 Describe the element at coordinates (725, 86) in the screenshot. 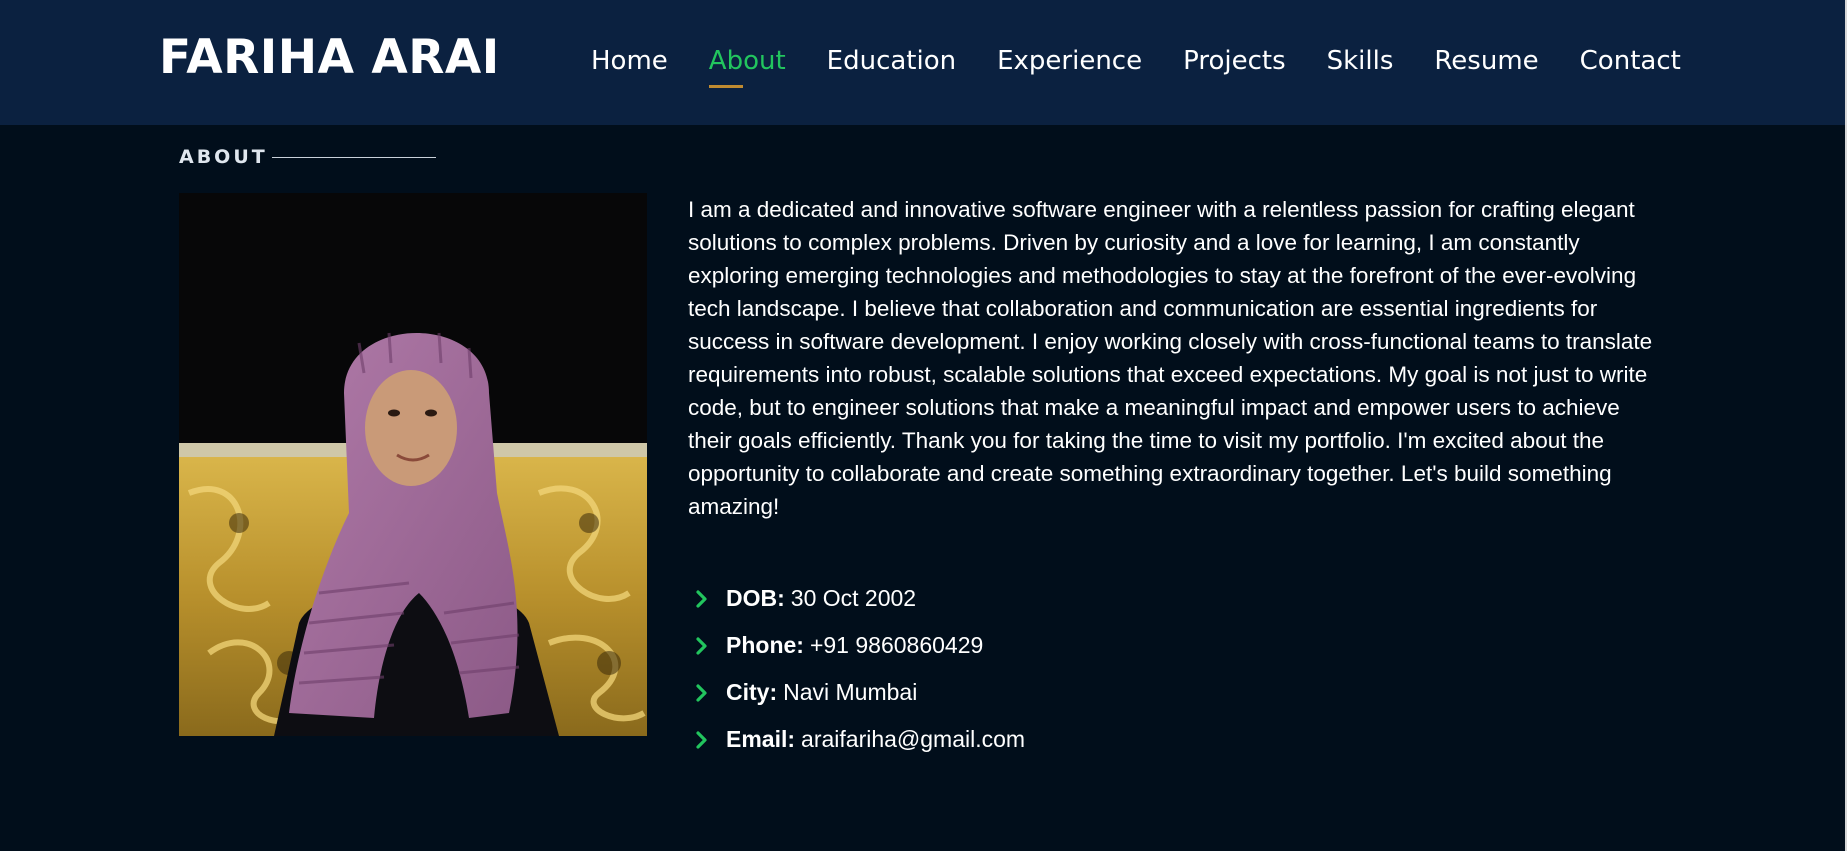

I see `active-nav-underline` at that location.